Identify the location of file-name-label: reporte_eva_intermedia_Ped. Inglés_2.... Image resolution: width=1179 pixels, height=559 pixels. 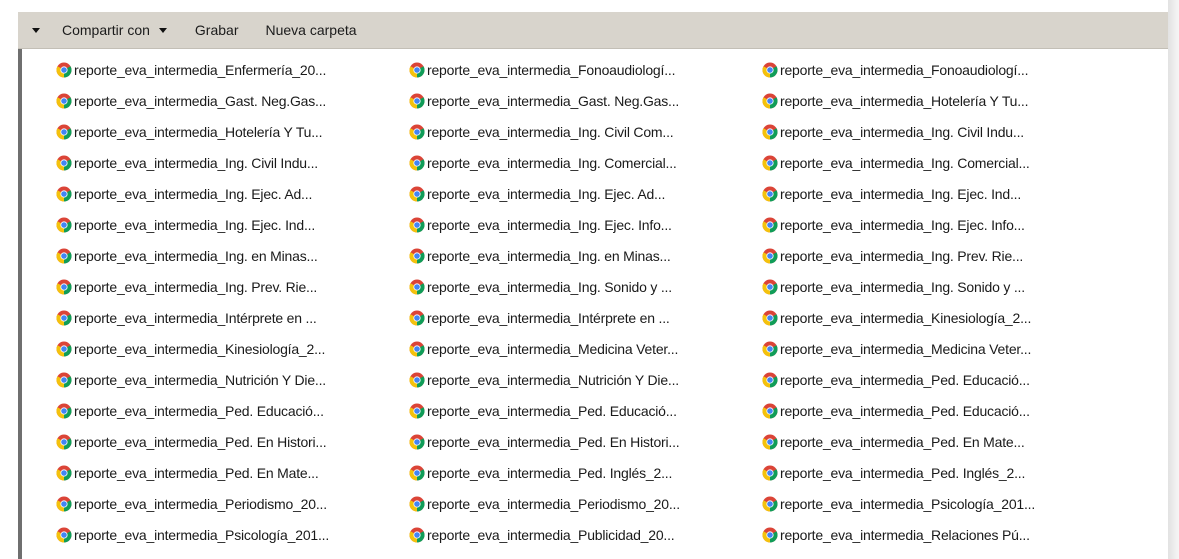
(550, 472).